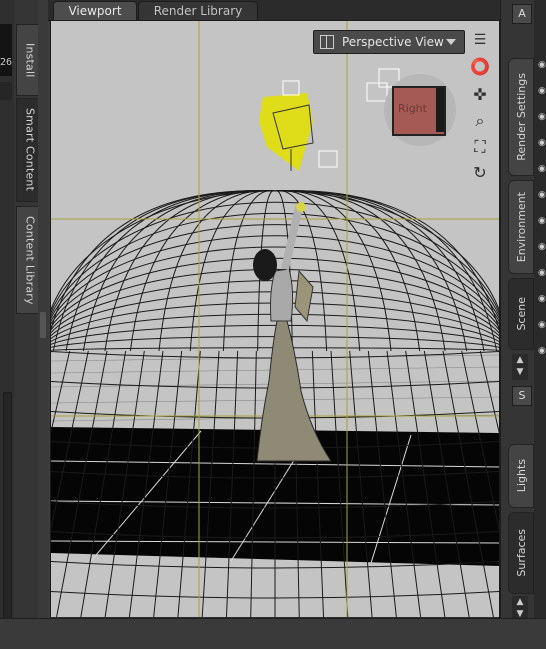  What do you see at coordinates (412, 108) in the screenshot?
I see `view-cube-label: Right` at bounding box center [412, 108].